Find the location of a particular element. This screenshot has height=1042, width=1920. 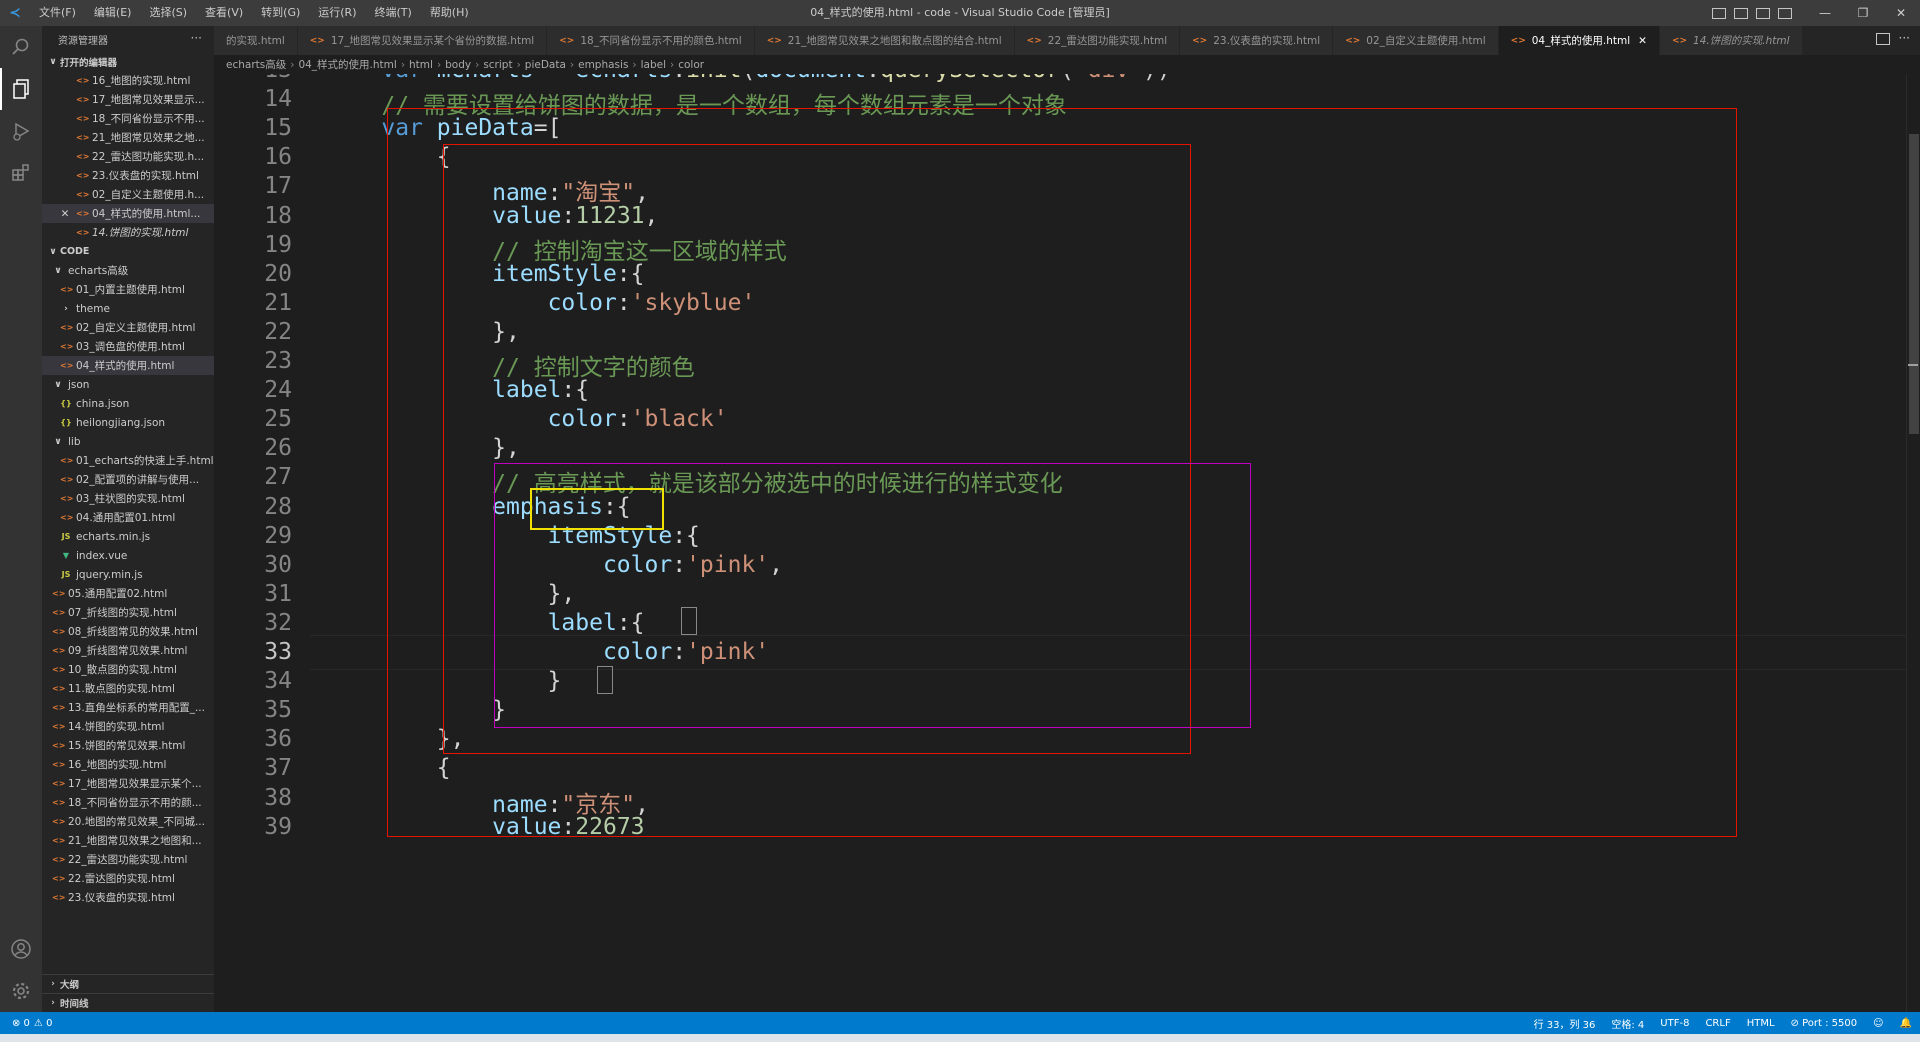

tree-folder: ∨ echarts高级 is located at coordinates (128, 270).